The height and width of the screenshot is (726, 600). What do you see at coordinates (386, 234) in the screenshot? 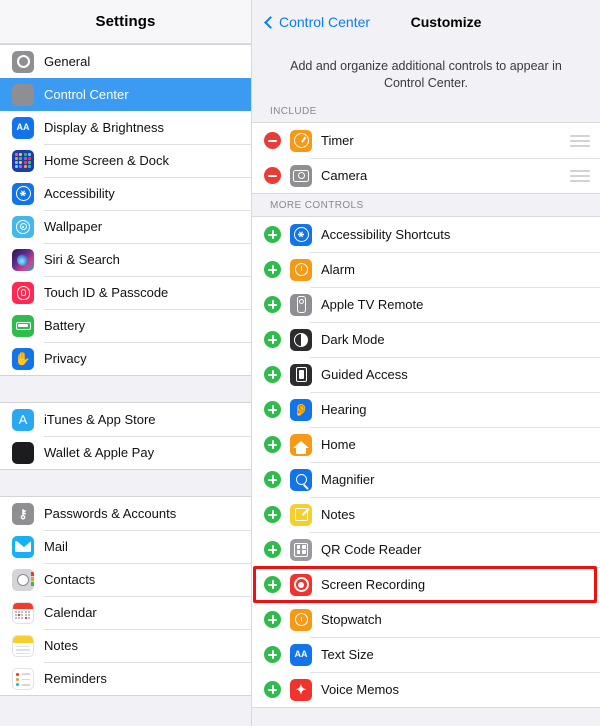
I see `control-label: Accessibility Shortcuts` at bounding box center [386, 234].